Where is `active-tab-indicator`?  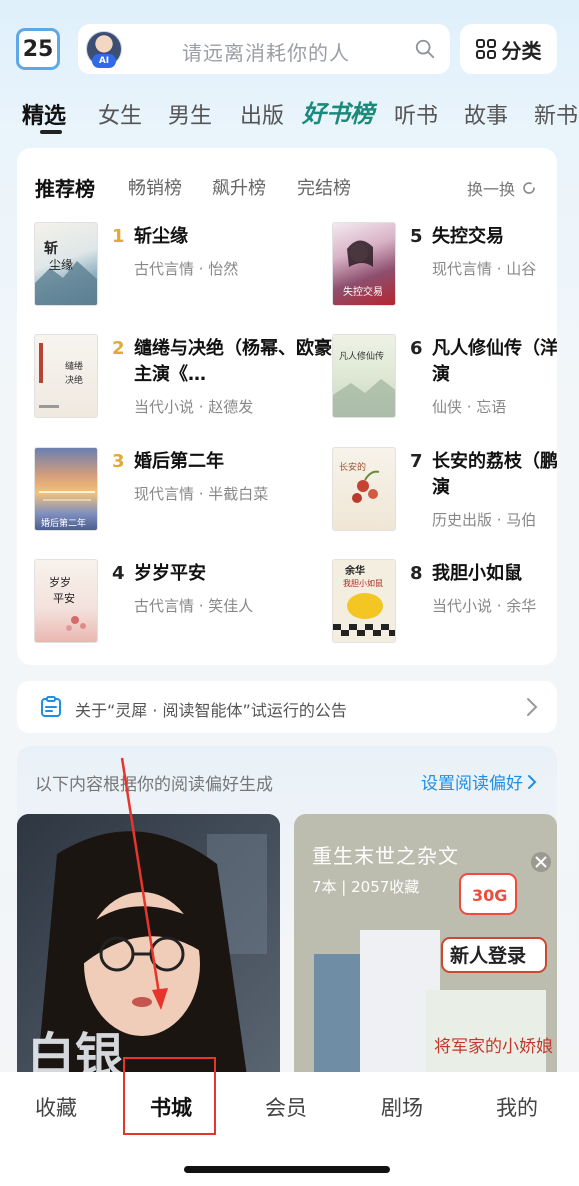 active-tab-indicator is located at coordinates (51, 132).